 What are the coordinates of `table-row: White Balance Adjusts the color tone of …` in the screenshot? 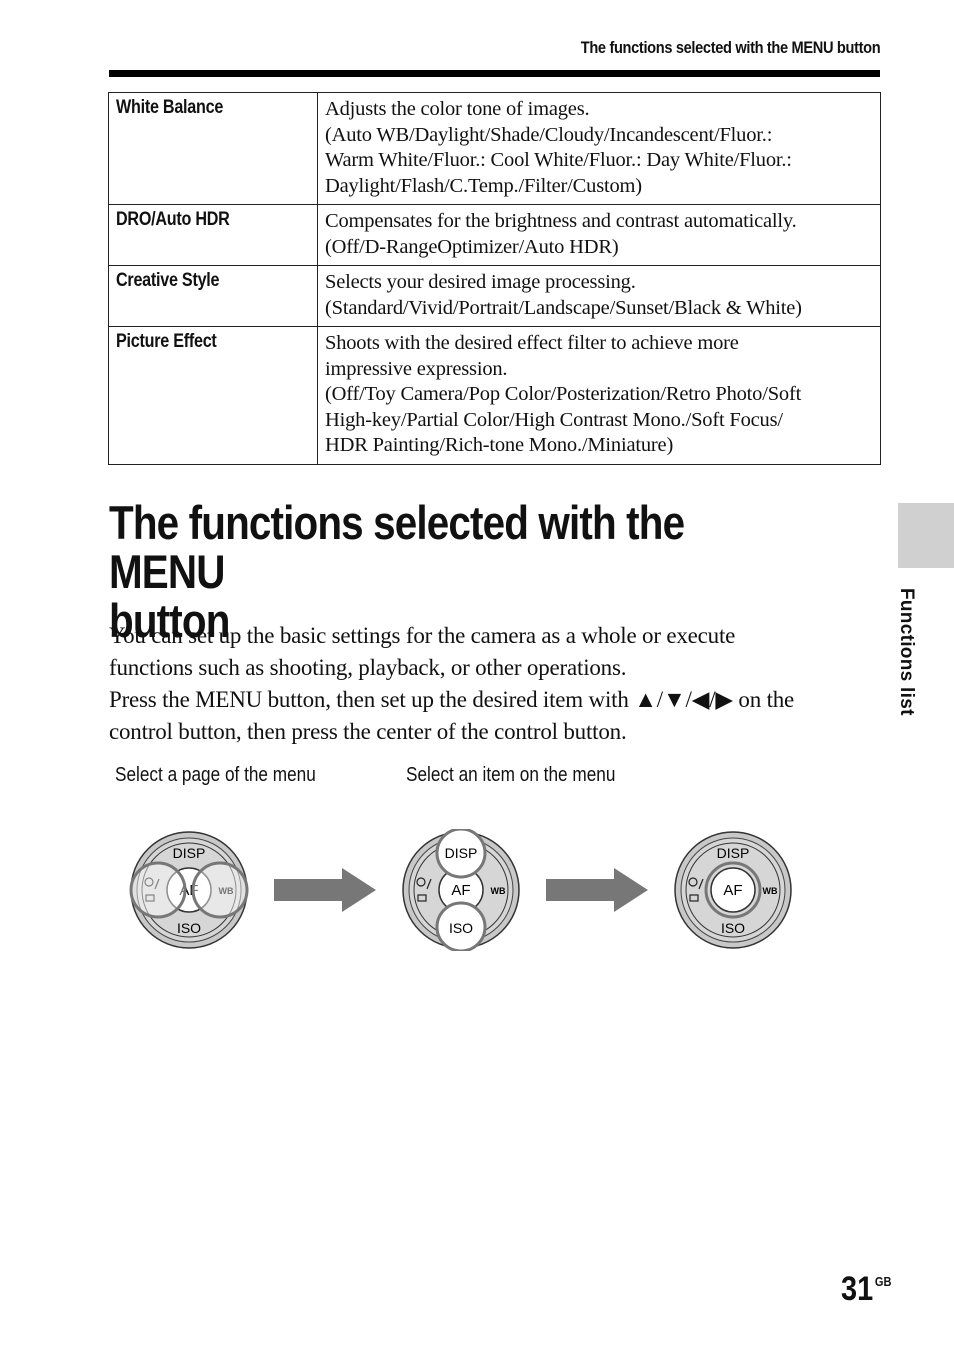 It's located at (494, 148).